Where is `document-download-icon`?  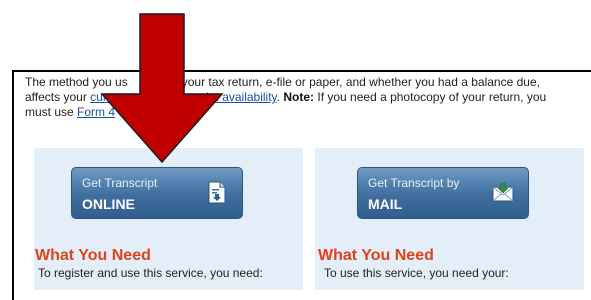 document-download-icon is located at coordinates (217, 192).